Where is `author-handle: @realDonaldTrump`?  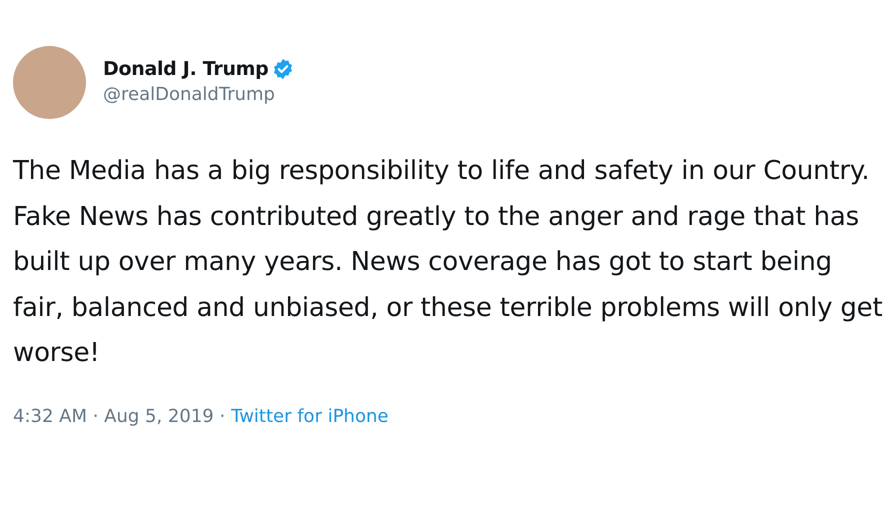
author-handle: @realDonaldTrump is located at coordinates (198, 94).